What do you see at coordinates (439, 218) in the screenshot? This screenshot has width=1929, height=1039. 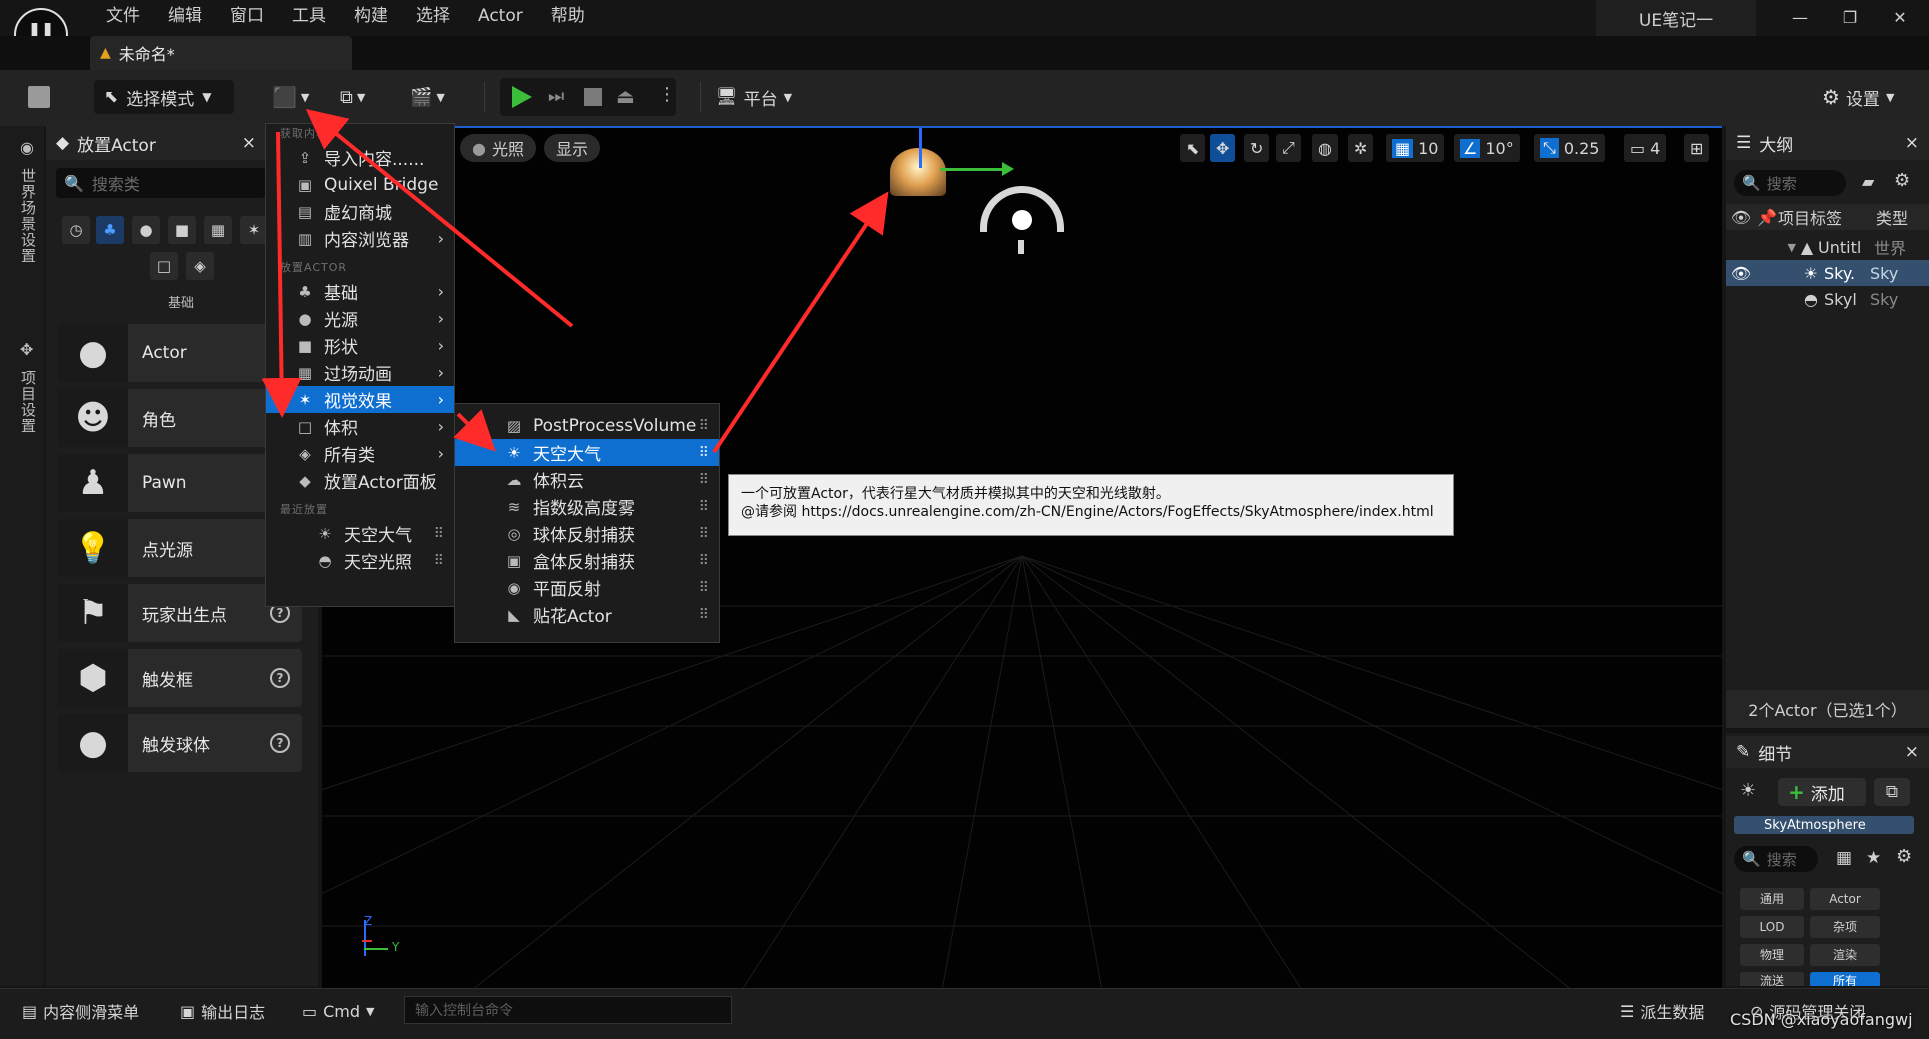 I see `arrow-to-add-button` at bounding box center [439, 218].